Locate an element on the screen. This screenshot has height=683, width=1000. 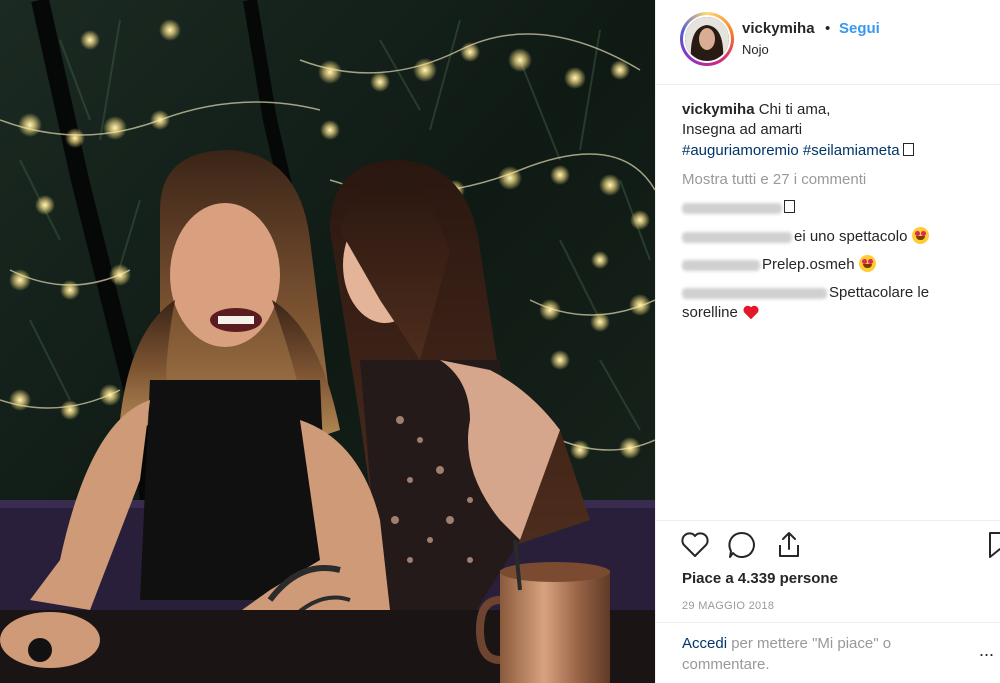
post-header: vickymiha • Segui Nojo is located at coordinates (828, 42).